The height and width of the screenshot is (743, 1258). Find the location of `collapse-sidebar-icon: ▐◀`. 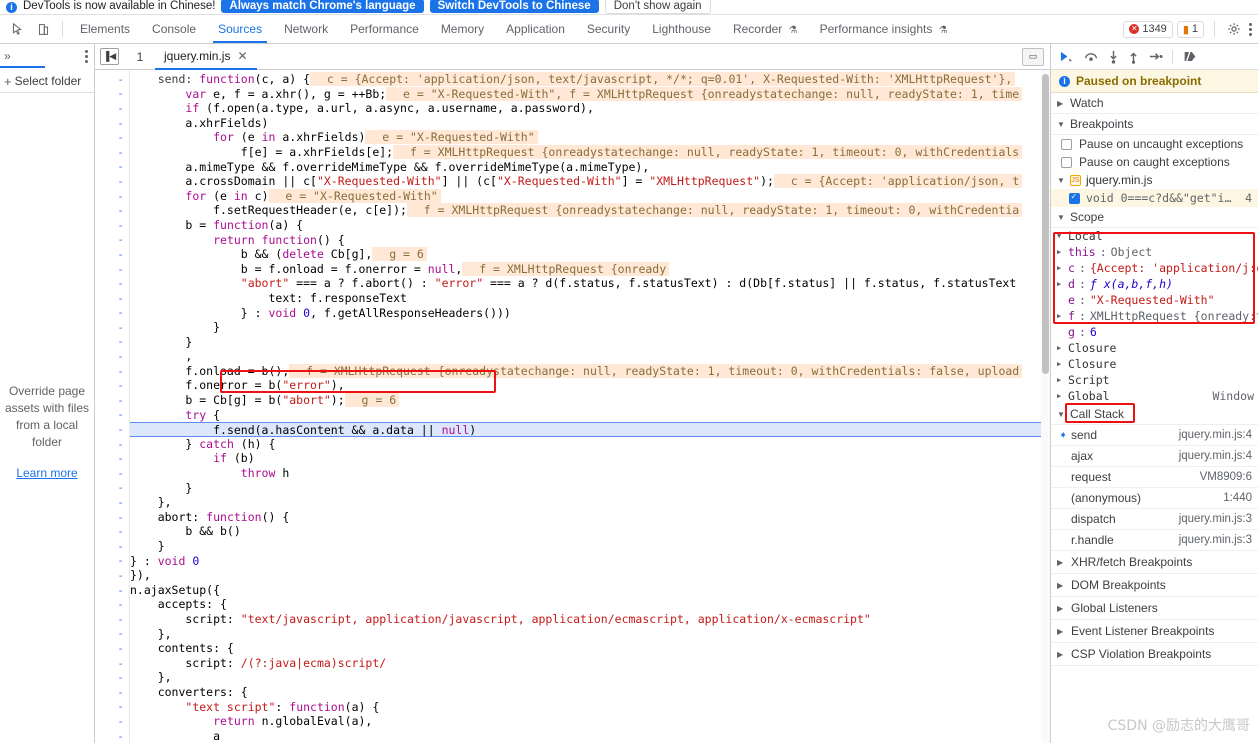

collapse-sidebar-icon: ▐◀ is located at coordinates (109, 56).